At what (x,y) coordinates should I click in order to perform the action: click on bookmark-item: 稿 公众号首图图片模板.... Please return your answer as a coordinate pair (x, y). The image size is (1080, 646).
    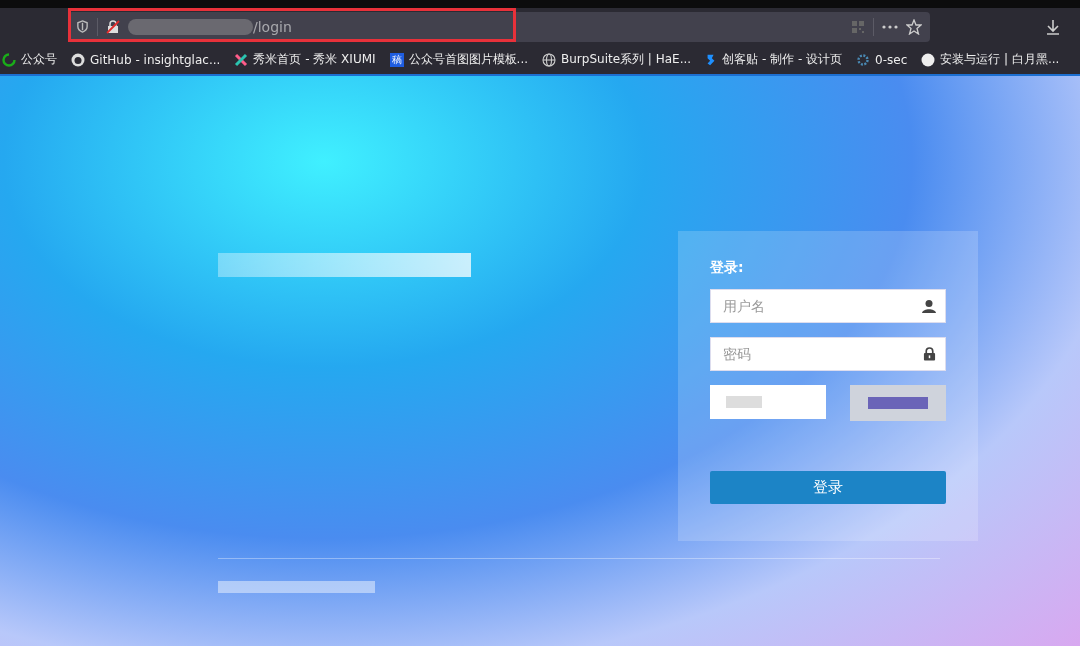
    Looking at the image, I should click on (458, 59).